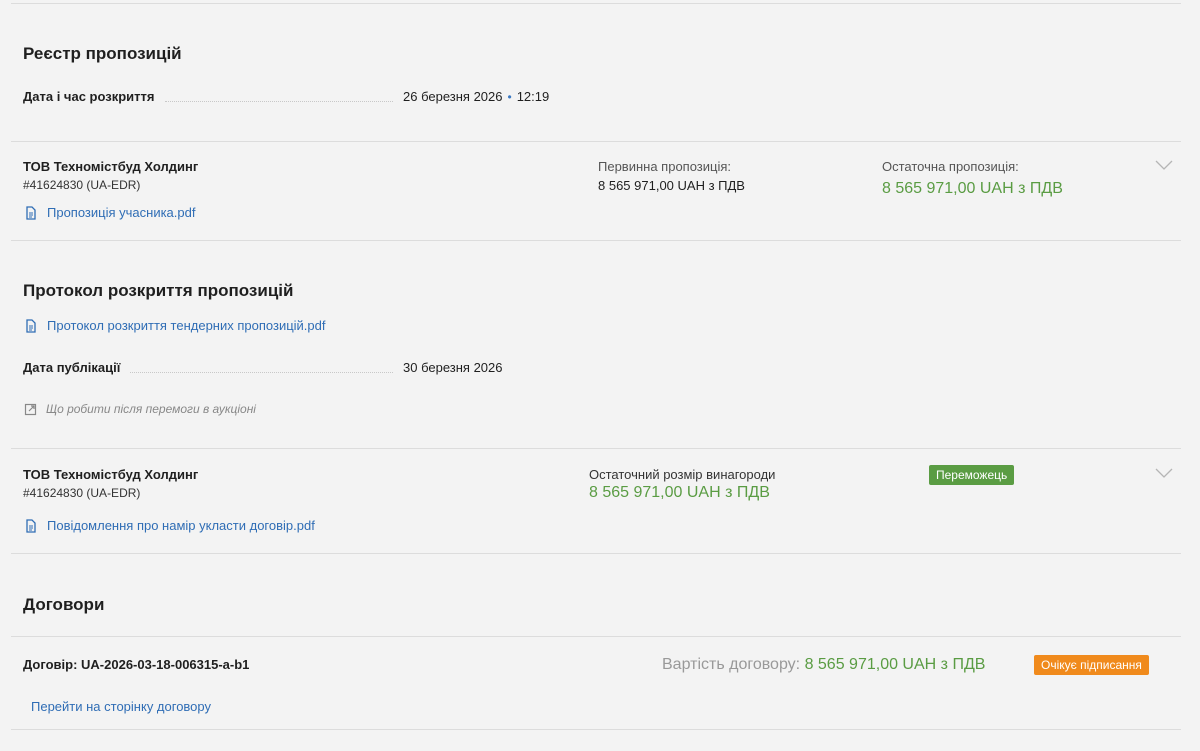 Image resolution: width=1200 pixels, height=751 pixels. Describe the element at coordinates (950, 166) in the screenshot. I see `final-offer-label: Остаточна пропозиція:` at that location.